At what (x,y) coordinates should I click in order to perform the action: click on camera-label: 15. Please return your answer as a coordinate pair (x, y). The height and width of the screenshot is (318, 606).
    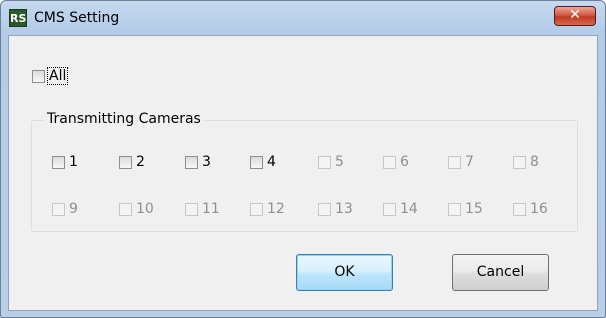
    Looking at the image, I should click on (474, 209).